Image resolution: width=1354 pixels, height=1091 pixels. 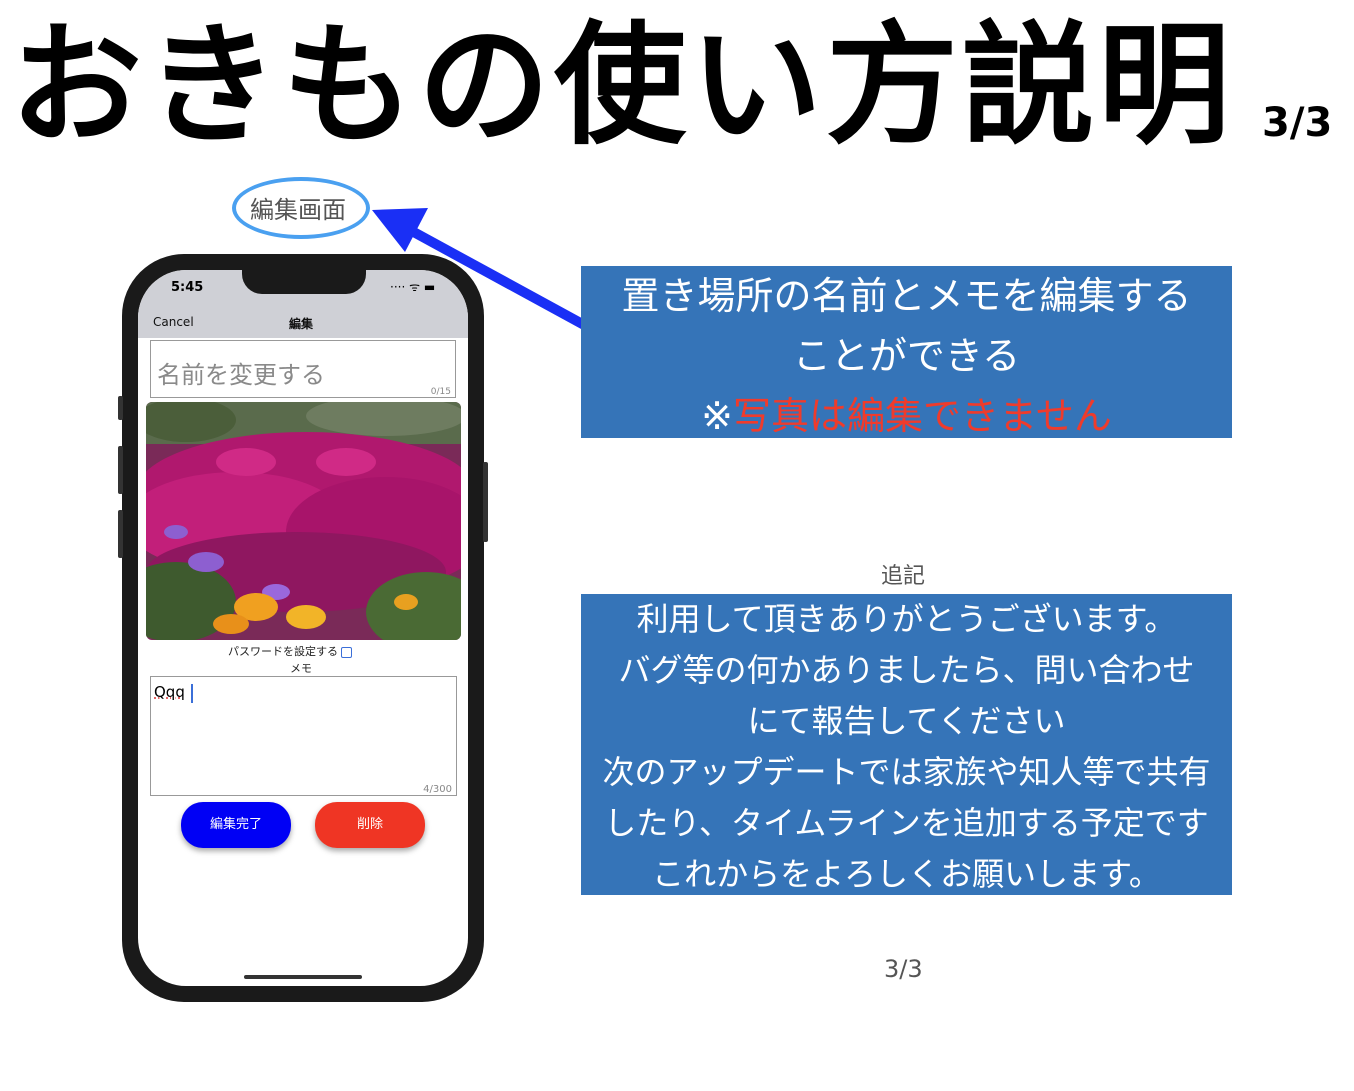 I want to click on checkbox-icon, so click(x=346, y=652).